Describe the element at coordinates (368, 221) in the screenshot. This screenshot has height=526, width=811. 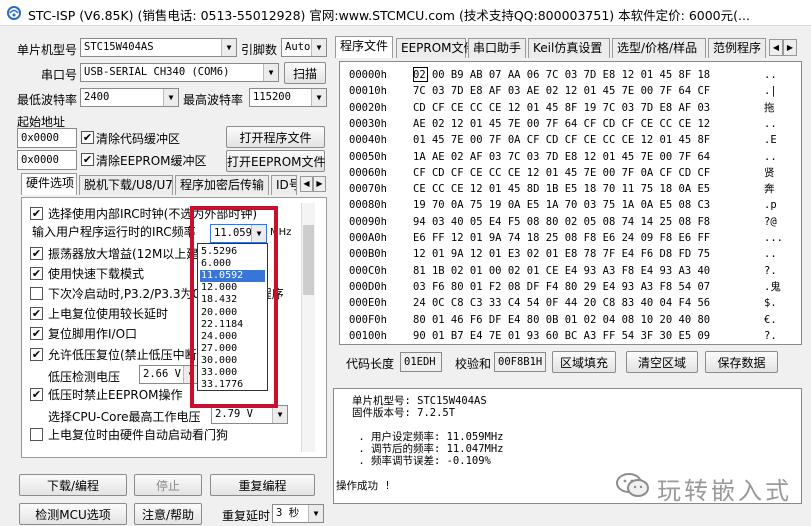
I see `hex-row-address: 00090h` at that location.